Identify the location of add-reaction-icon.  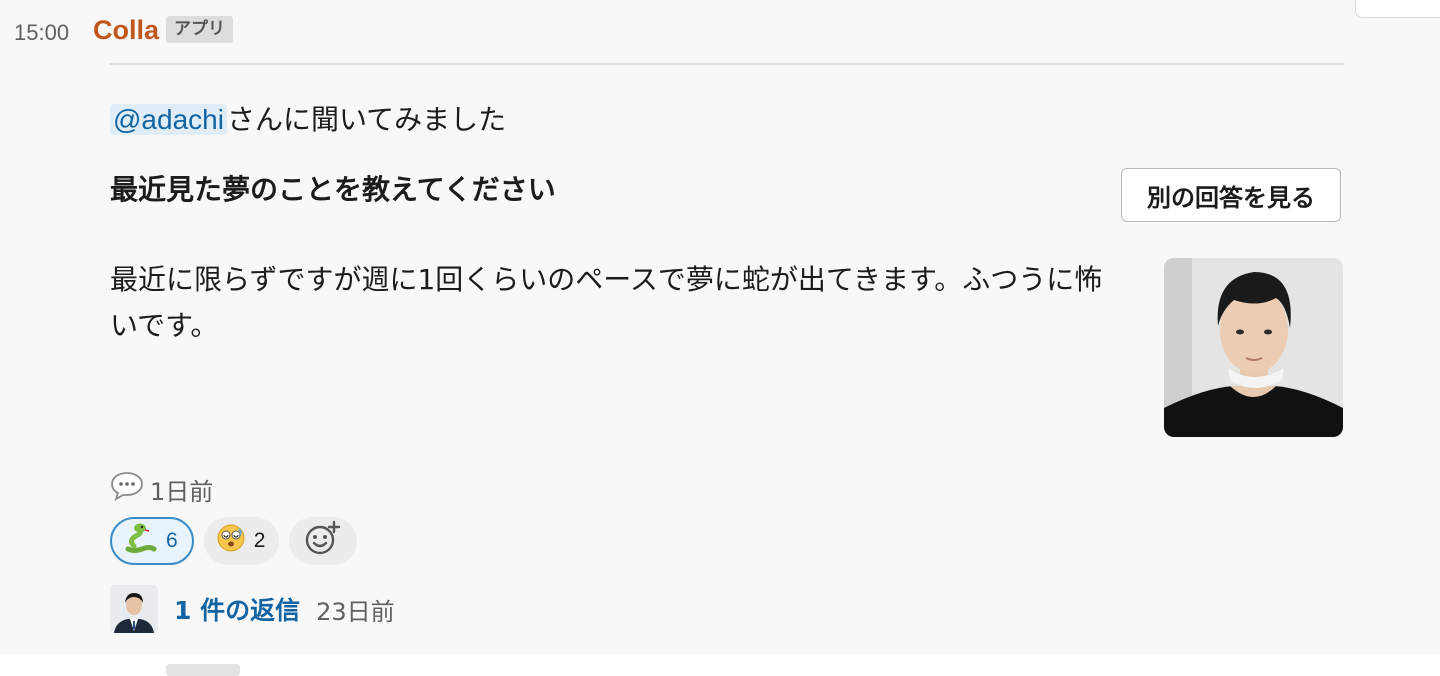
(323, 541).